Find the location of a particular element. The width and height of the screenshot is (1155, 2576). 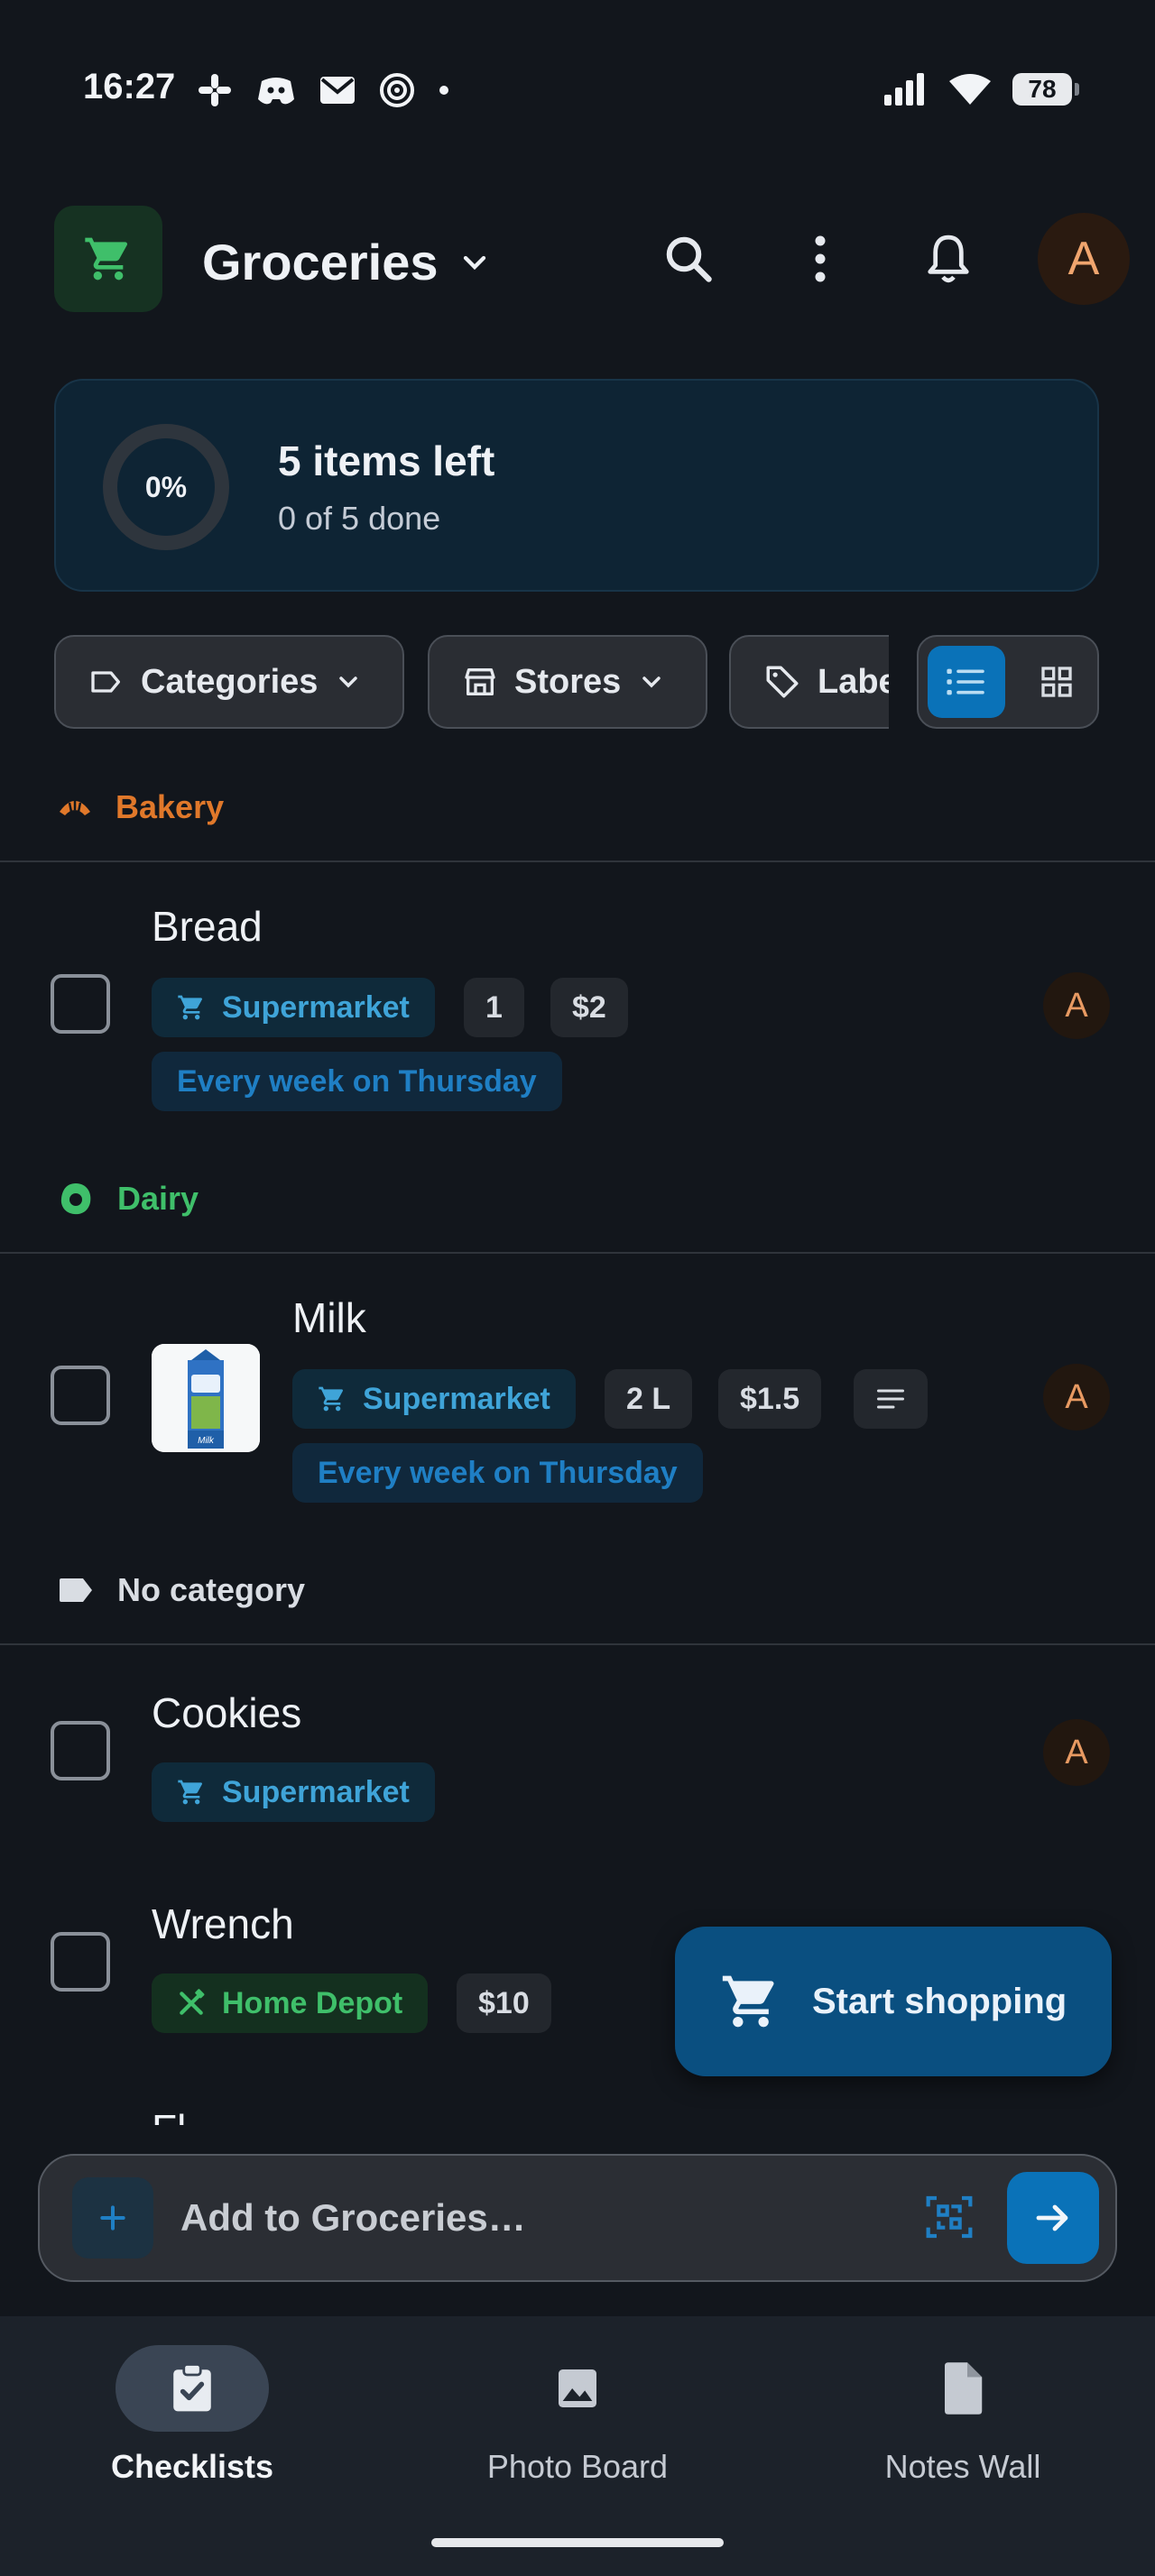

barcode-scan-button is located at coordinates (949, 2217).